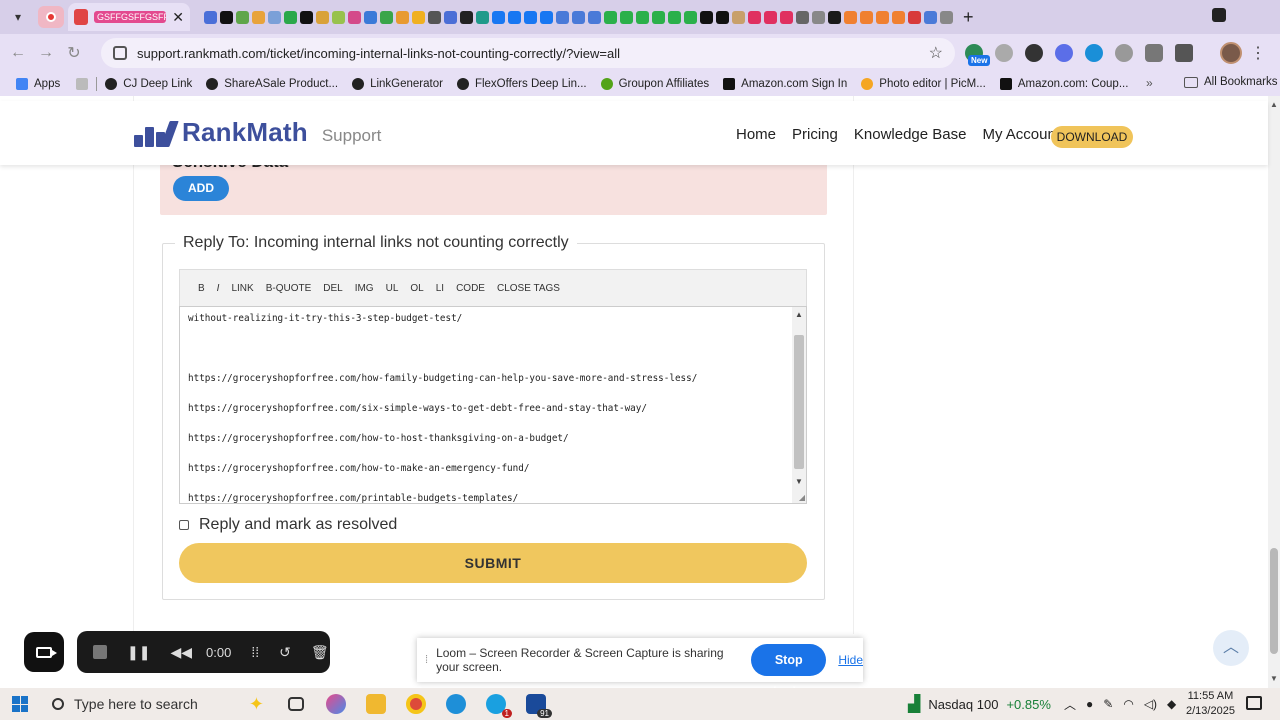  I want to click on back-icon: ←, so click(18, 53).